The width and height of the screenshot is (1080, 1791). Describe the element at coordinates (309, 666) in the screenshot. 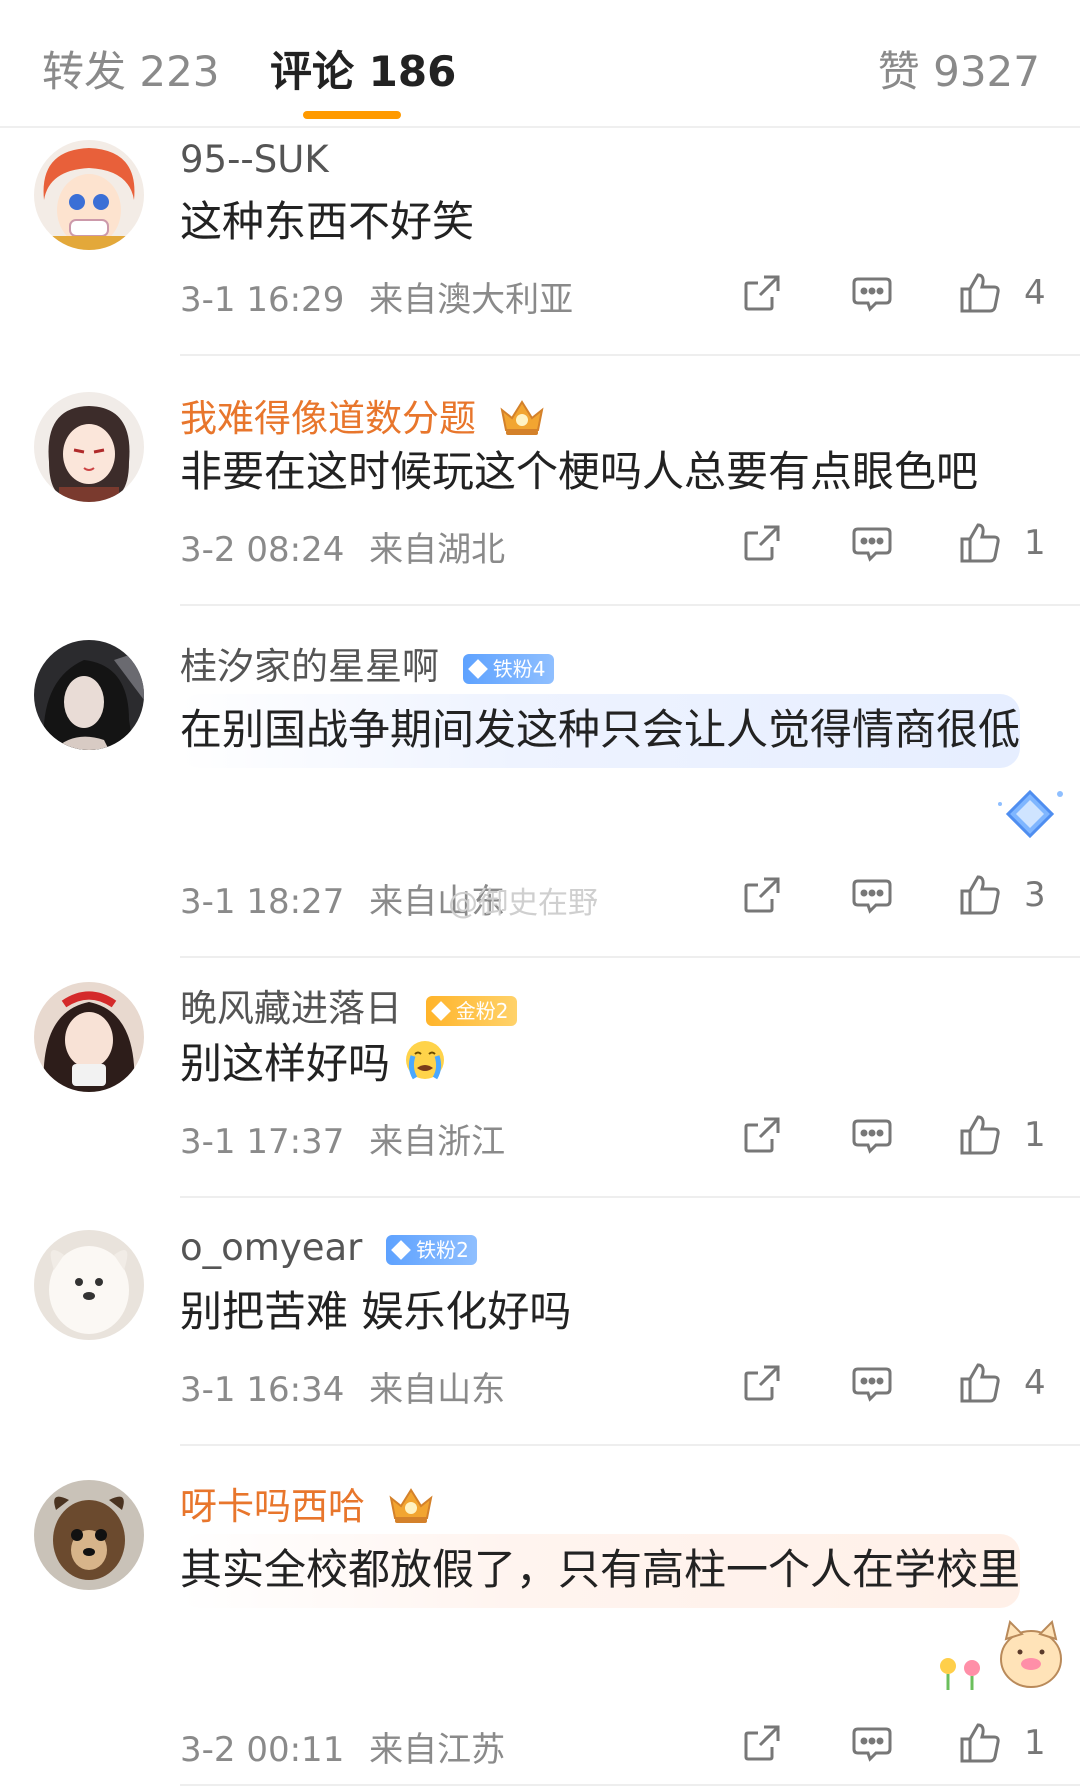

I see `username-text: 桂汐家的星星啊` at that location.